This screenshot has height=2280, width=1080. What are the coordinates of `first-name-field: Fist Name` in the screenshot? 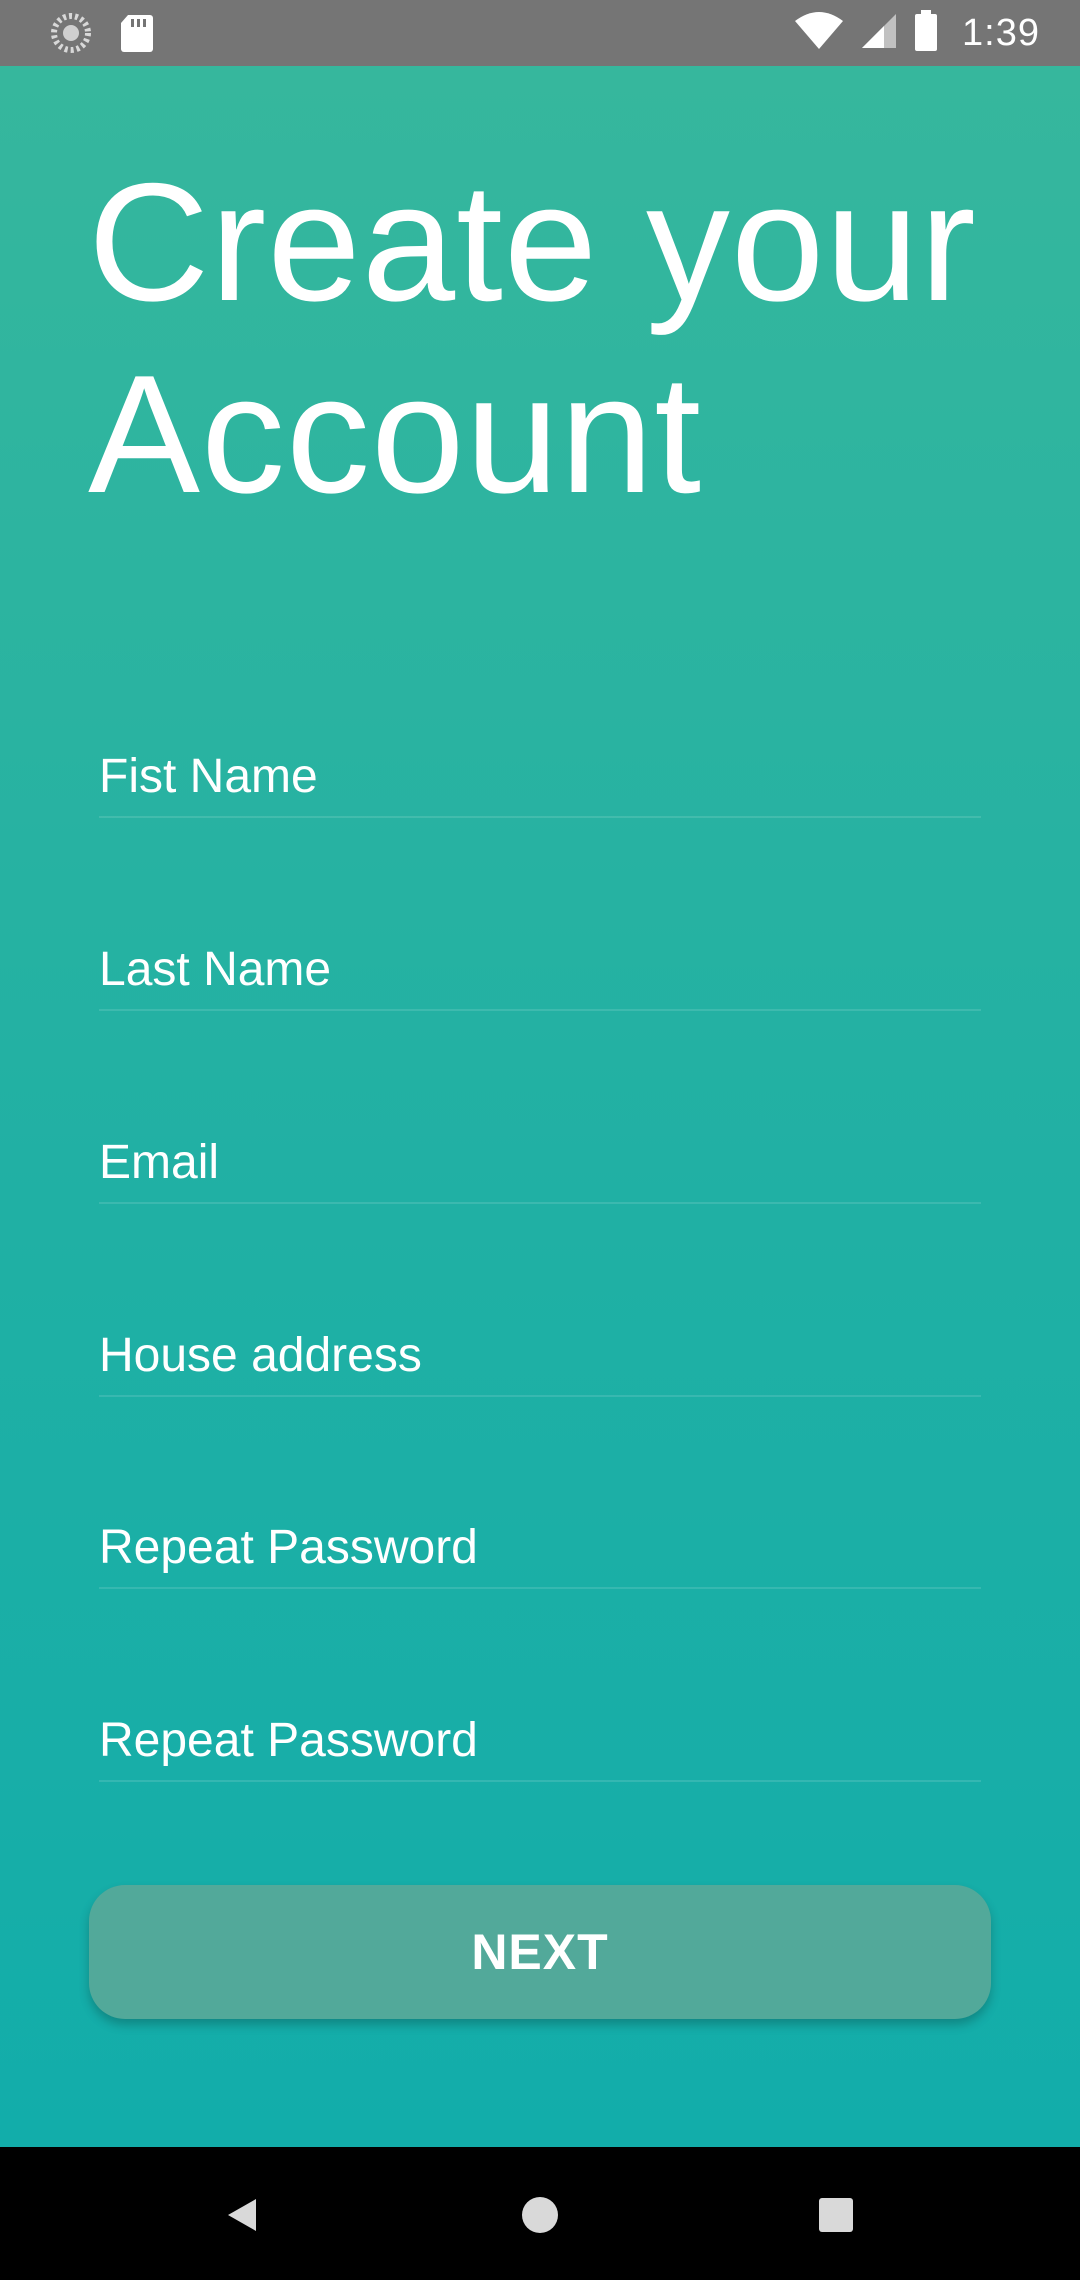 It's located at (540, 777).